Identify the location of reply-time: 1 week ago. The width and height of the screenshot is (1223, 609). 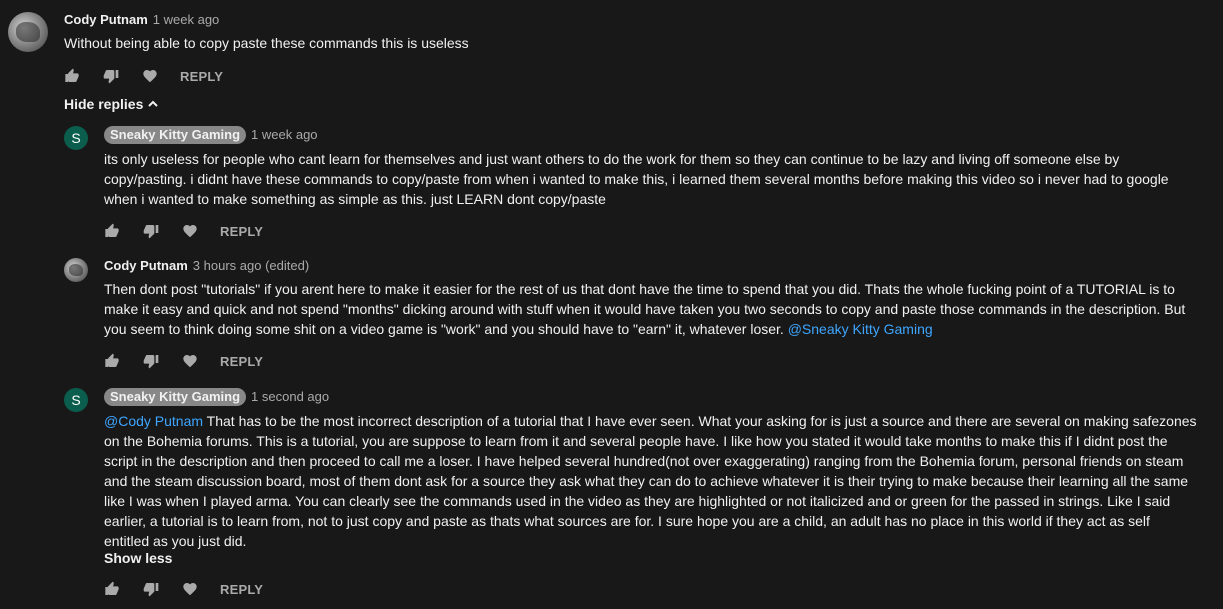
(284, 134).